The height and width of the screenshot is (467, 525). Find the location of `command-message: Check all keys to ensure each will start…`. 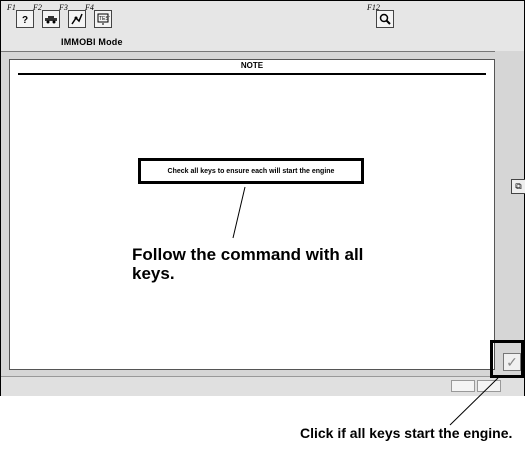

command-message: Check all keys to ensure each will start… is located at coordinates (251, 171).